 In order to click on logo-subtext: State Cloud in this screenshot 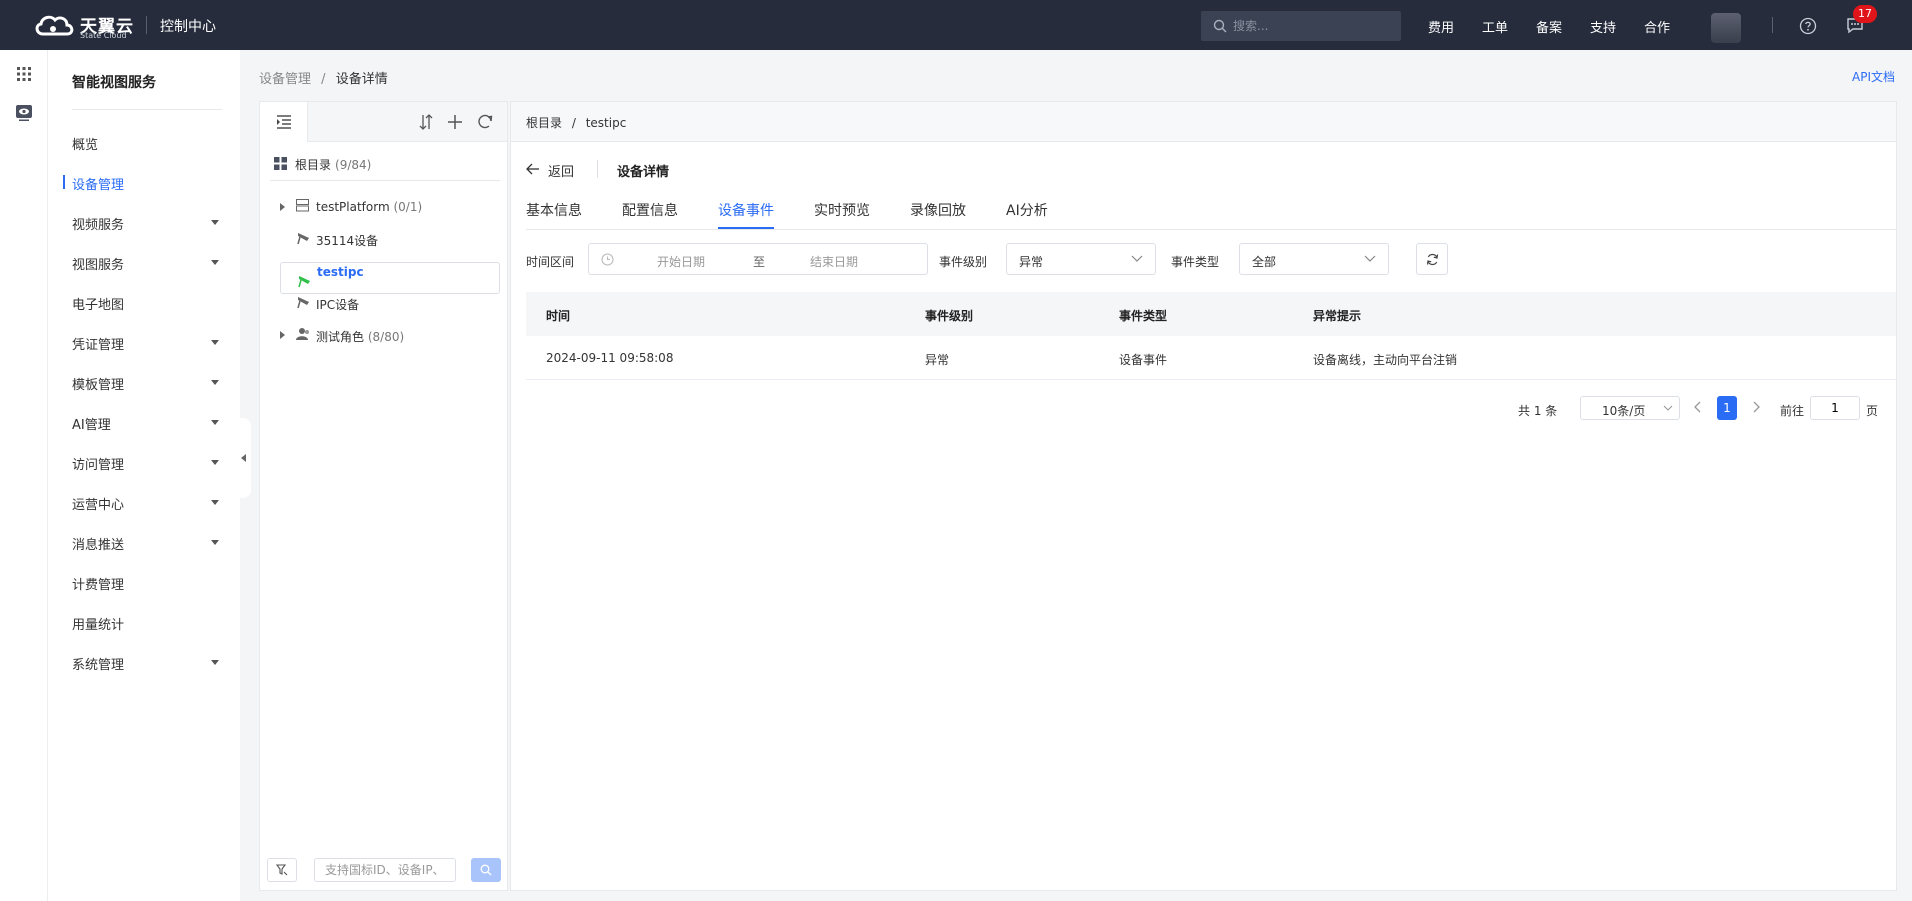, I will do `click(103, 35)`.